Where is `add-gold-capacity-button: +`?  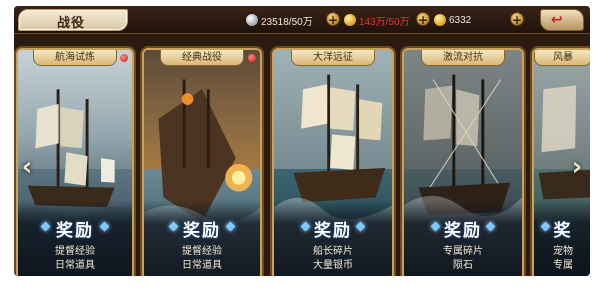 add-gold-capacity-button: + is located at coordinates (423, 19).